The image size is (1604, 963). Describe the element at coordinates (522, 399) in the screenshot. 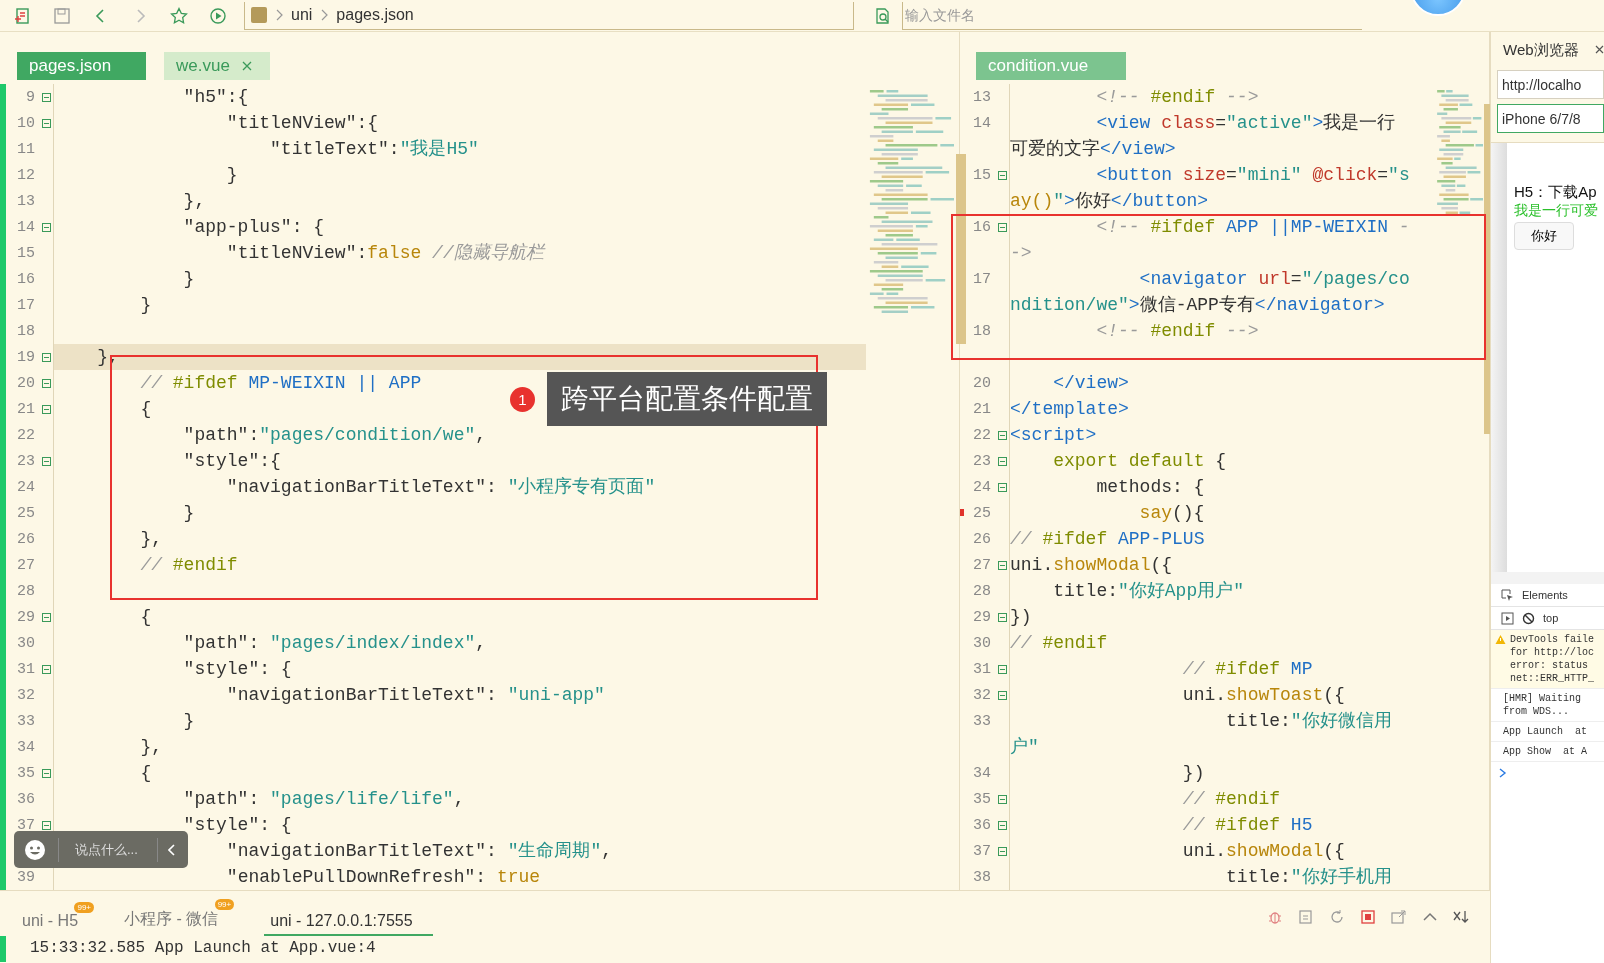

I see `step-number: 1` at that location.